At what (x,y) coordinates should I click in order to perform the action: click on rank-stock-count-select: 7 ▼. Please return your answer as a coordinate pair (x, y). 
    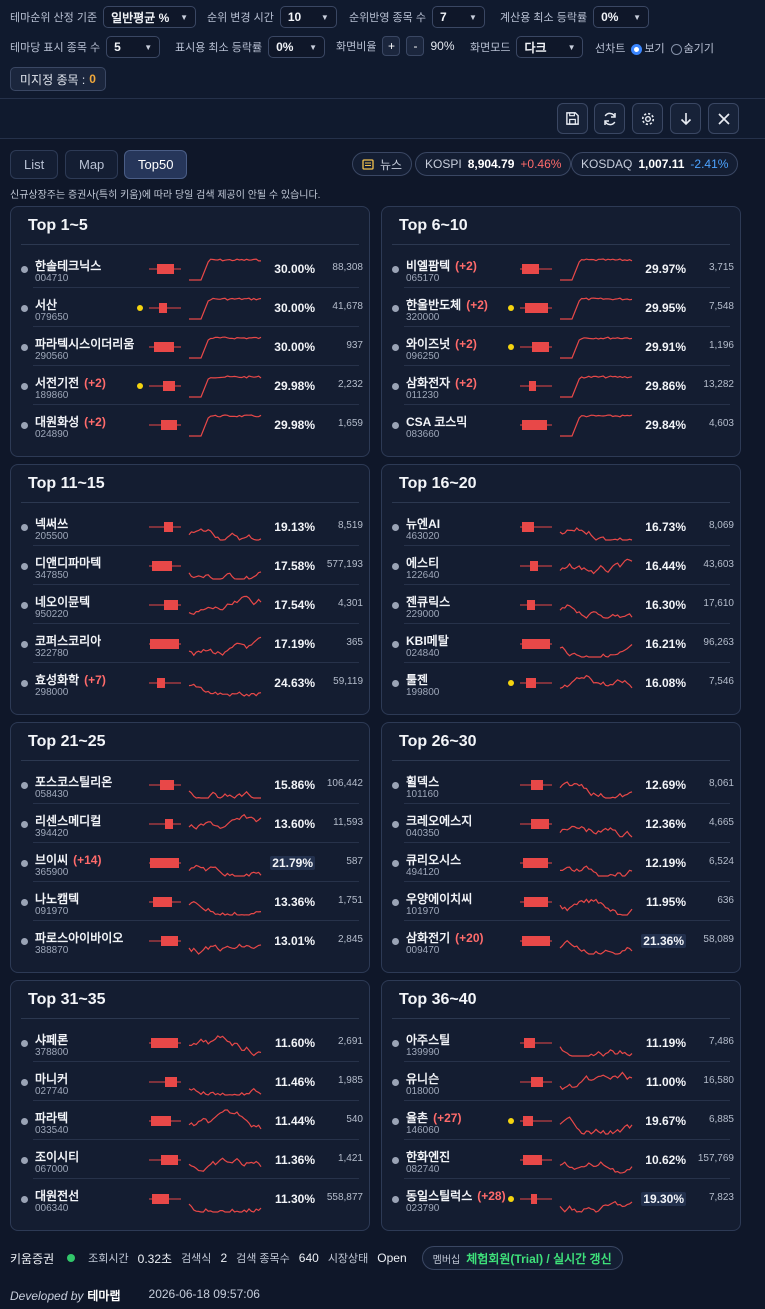
    Looking at the image, I should click on (458, 17).